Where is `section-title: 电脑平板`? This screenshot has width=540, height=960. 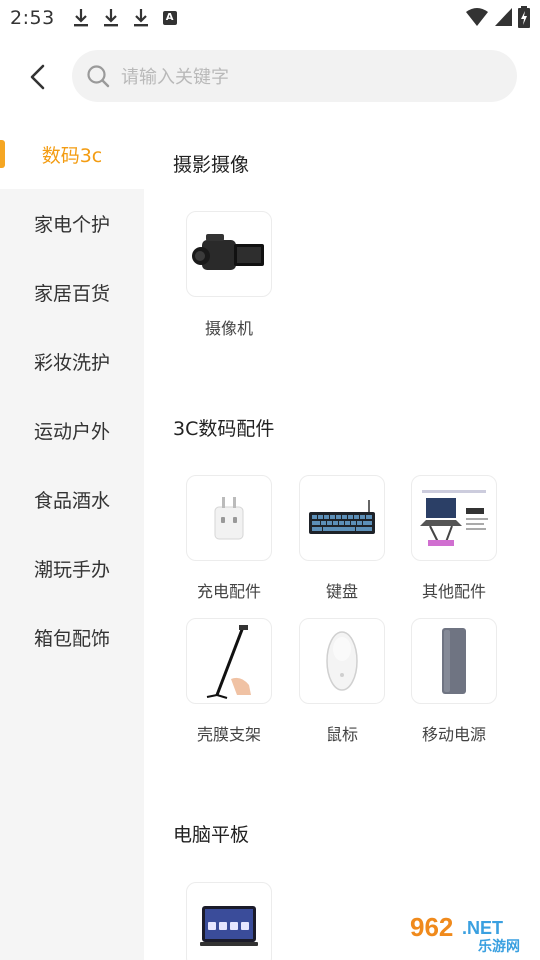
section-title: 电脑平板 is located at coordinates (211, 835).